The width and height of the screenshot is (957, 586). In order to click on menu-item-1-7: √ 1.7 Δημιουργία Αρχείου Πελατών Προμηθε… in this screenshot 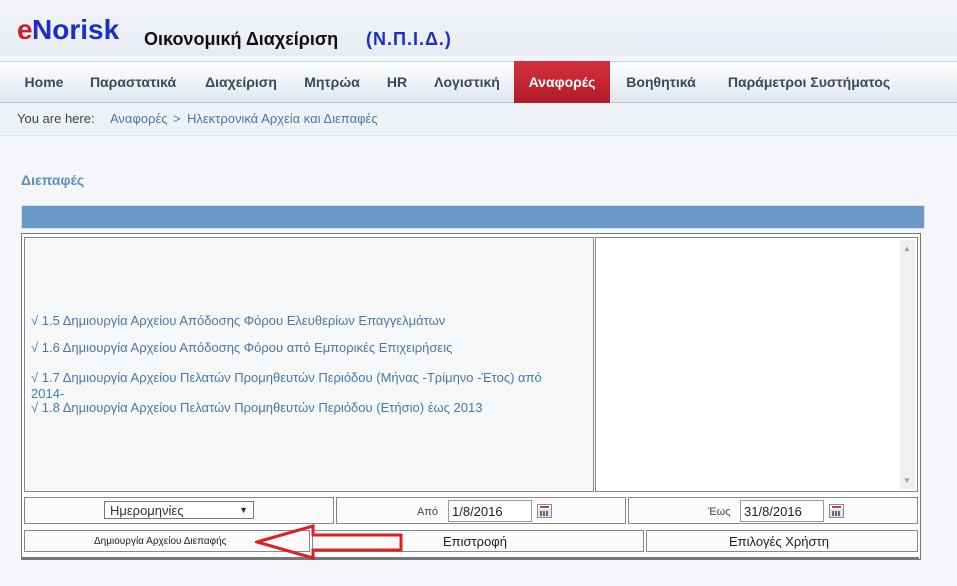, I will do `click(303, 386)`.